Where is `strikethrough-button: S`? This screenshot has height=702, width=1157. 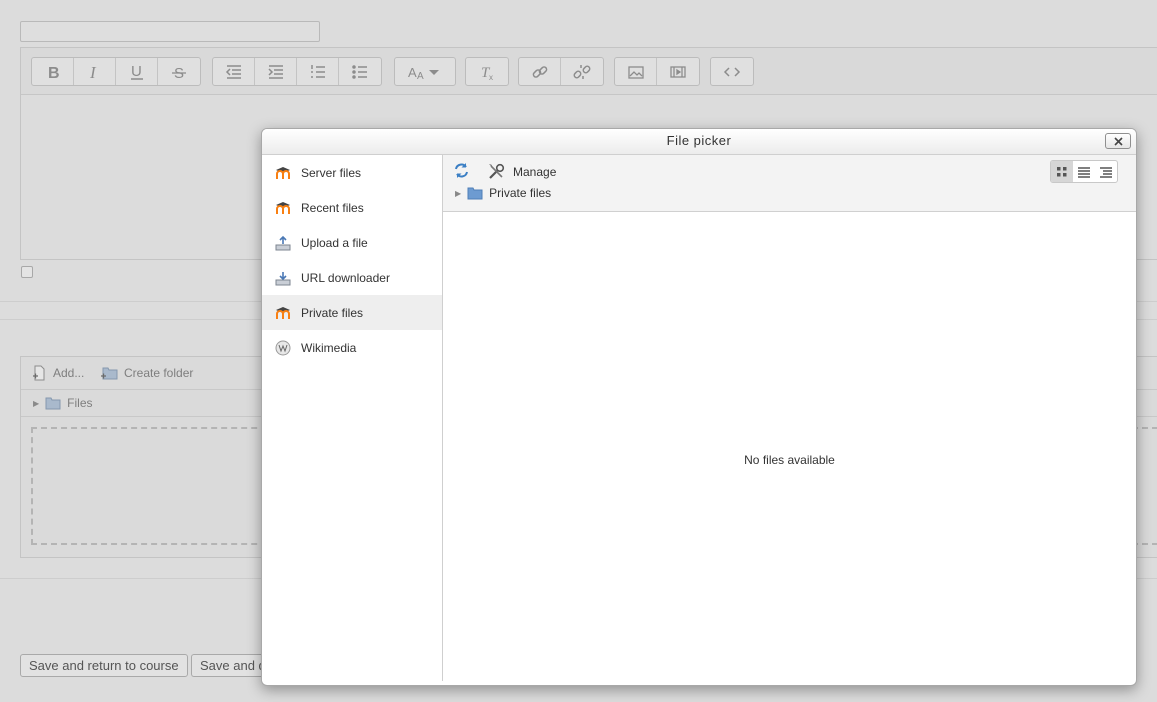 strikethrough-button: S is located at coordinates (179, 71).